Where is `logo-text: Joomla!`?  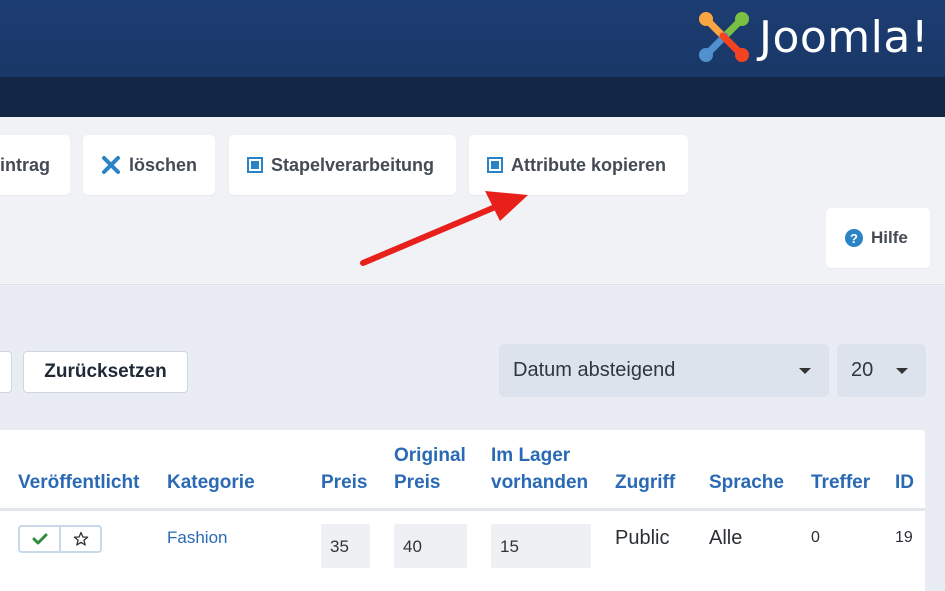 logo-text: Joomla! is located at coordinates (843, 37).